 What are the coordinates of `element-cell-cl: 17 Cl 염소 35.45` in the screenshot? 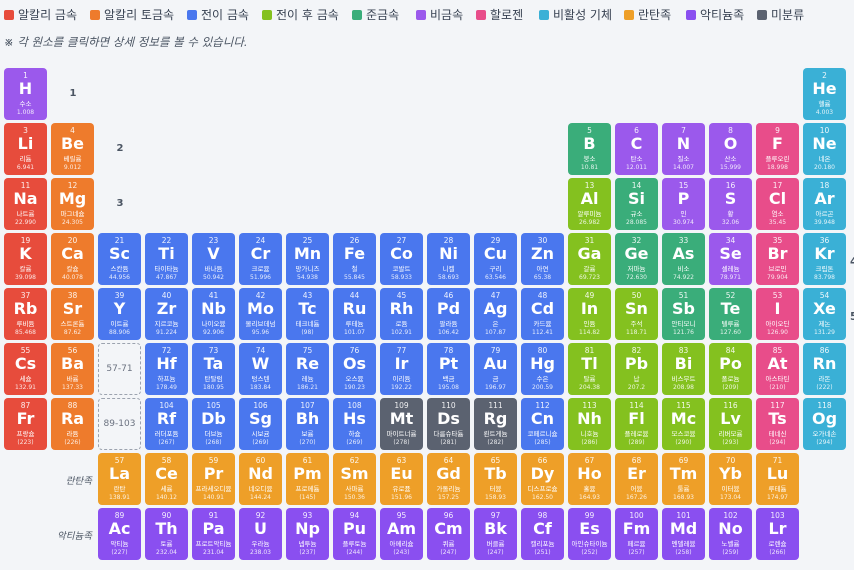 It's located at (777, 204).